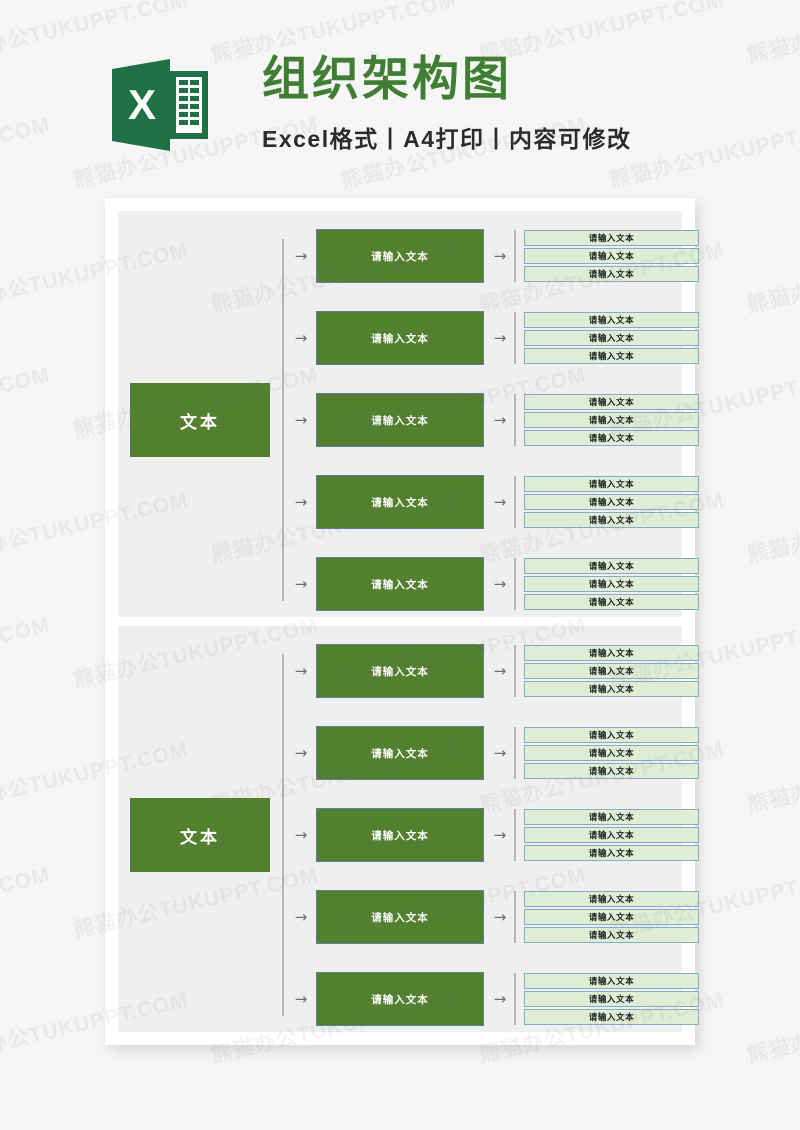  Describe the element at coordinates (160, 105) in the screenshot. I see `excel-logo-icon: X` at that location.